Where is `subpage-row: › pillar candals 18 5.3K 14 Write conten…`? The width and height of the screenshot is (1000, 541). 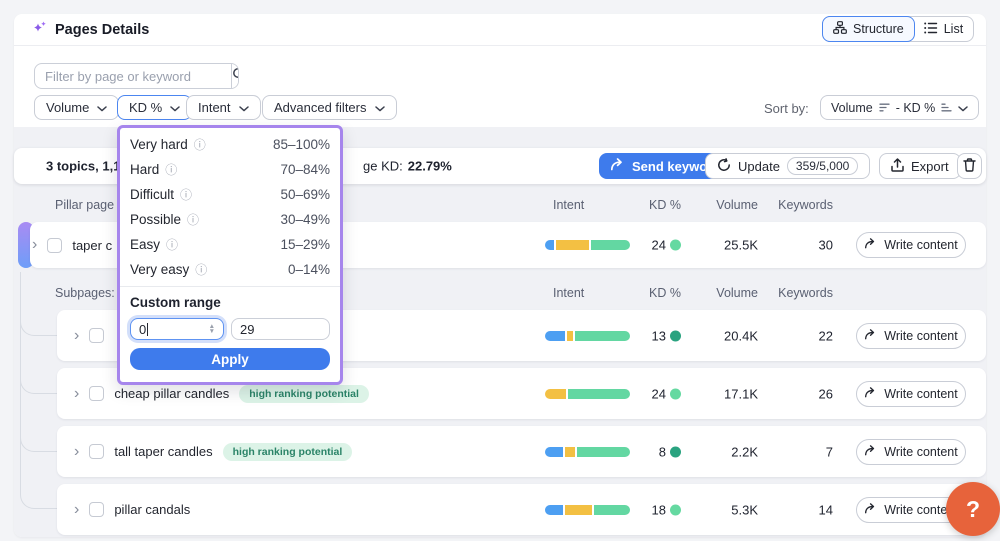 subpage-row: › pillar candals 18 5.3K 14 Write conten… is located at coordinates (500, 509).